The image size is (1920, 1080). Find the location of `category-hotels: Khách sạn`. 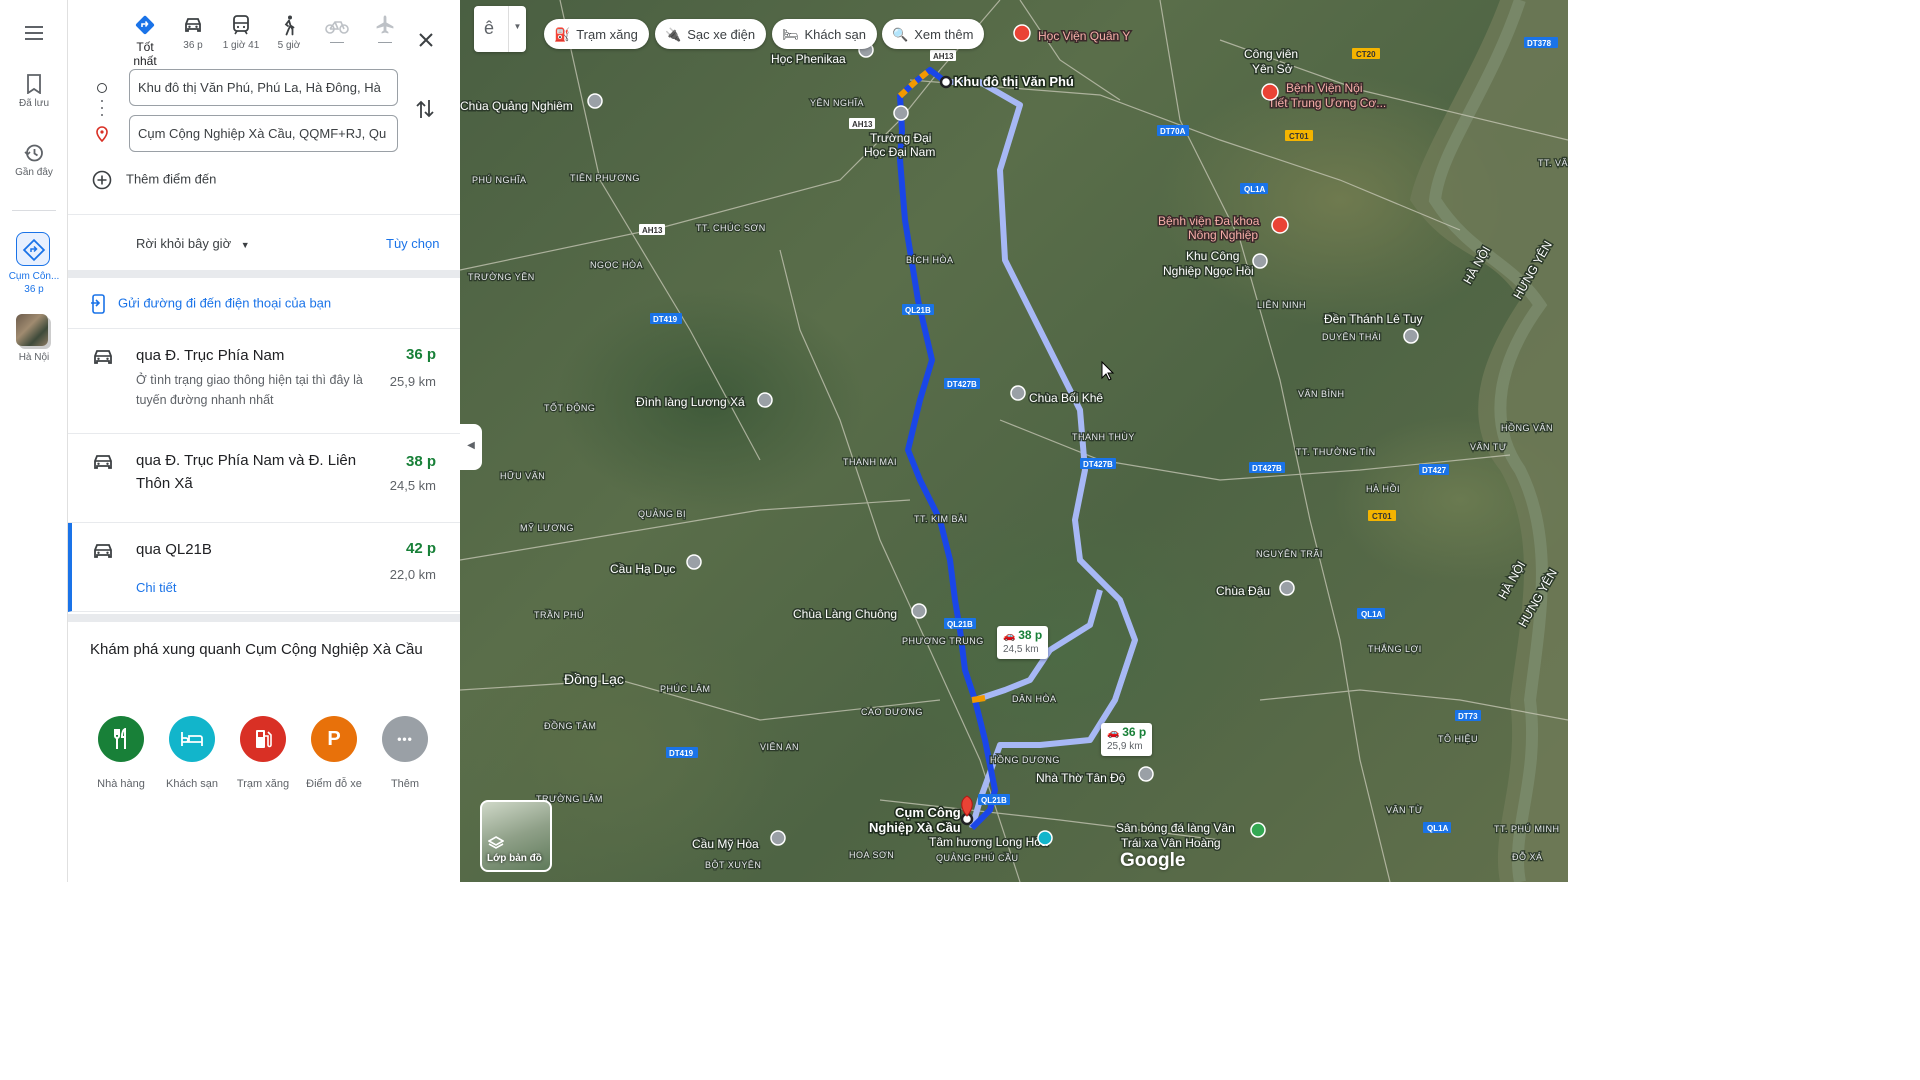

category-hotels: Khách sạn is located at coordinates (192, 753).